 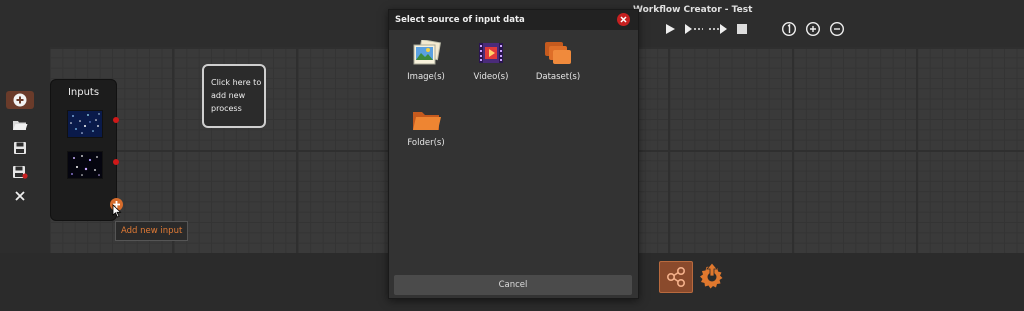 I want to click on skip-forward-icon, so click(x=718, y=29).